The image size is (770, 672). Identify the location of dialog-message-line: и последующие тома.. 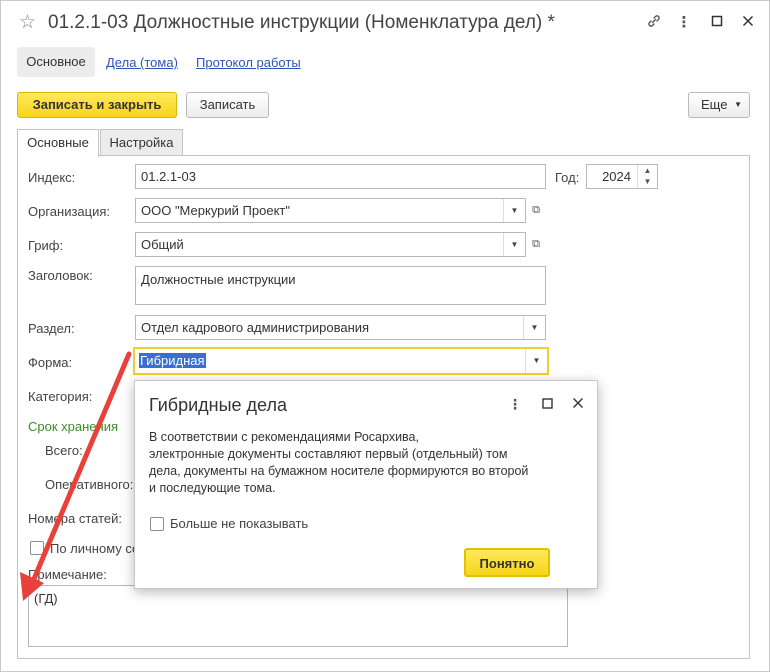
(212, 488).